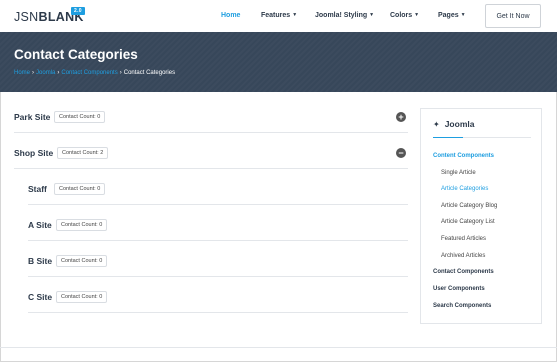  Describe the element at coordinates (40, 225) in the screenshot. I see `category-name: A Site` at that location.